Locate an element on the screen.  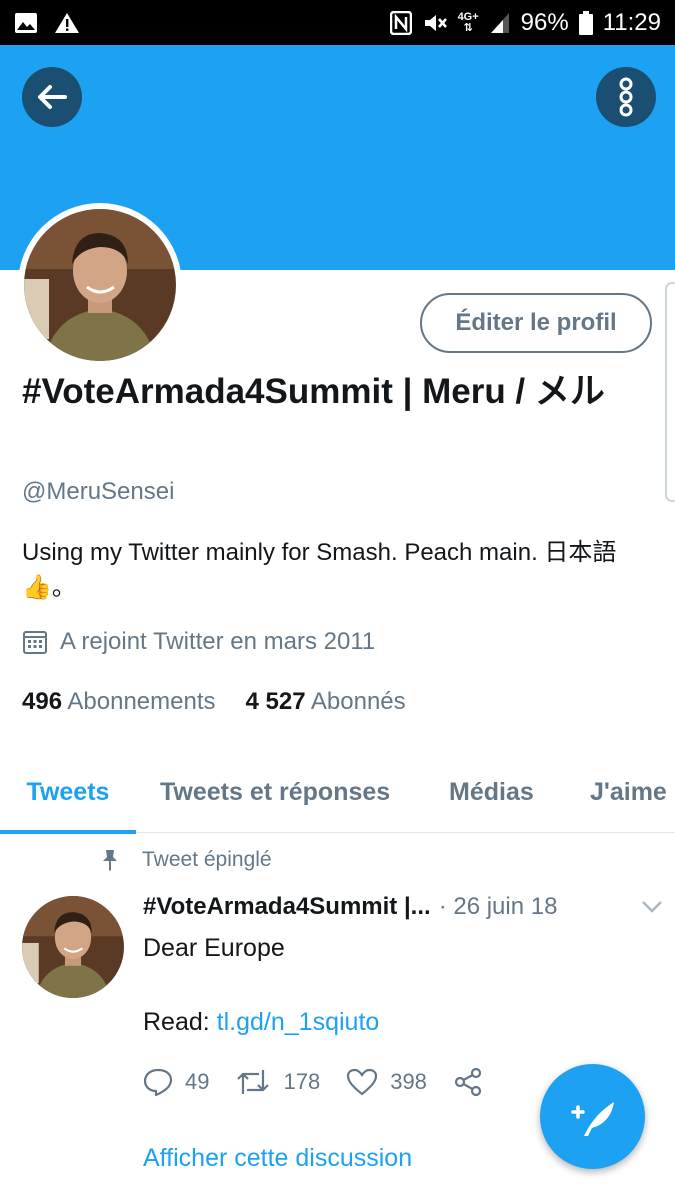
tab-tweets: Tweets is located at coordinates (68, 793).